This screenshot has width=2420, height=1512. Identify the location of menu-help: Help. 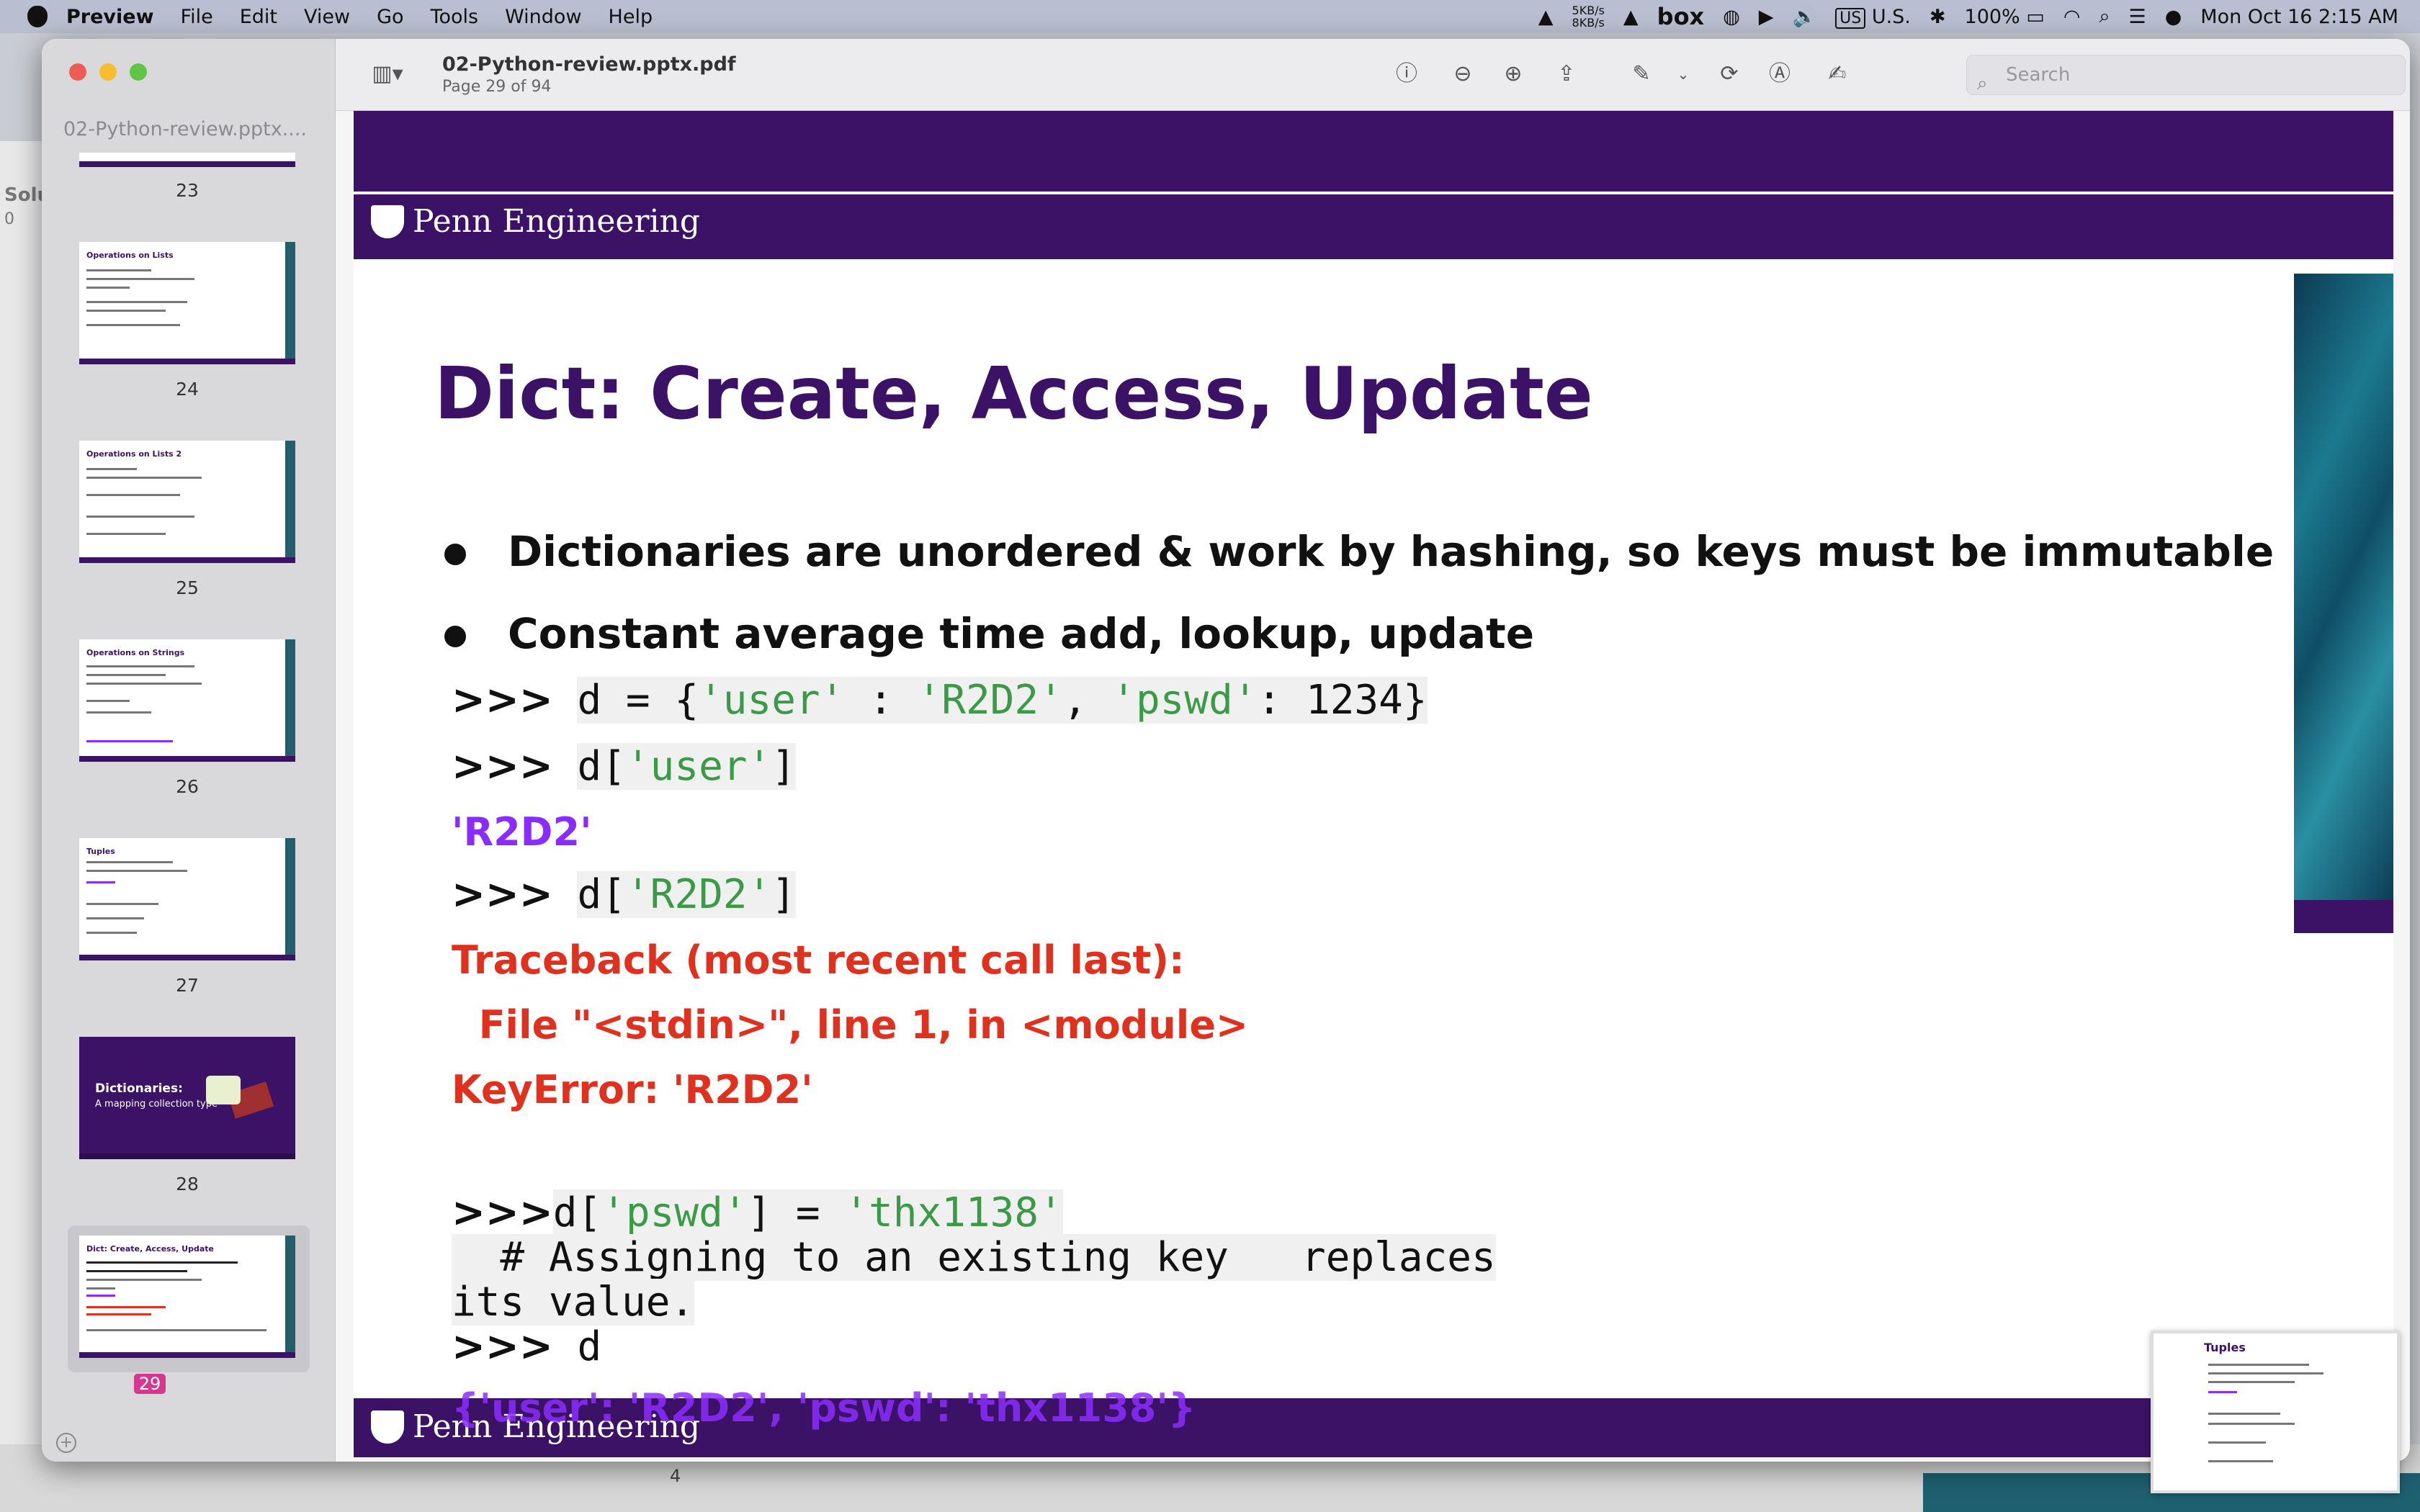
(631, 17).